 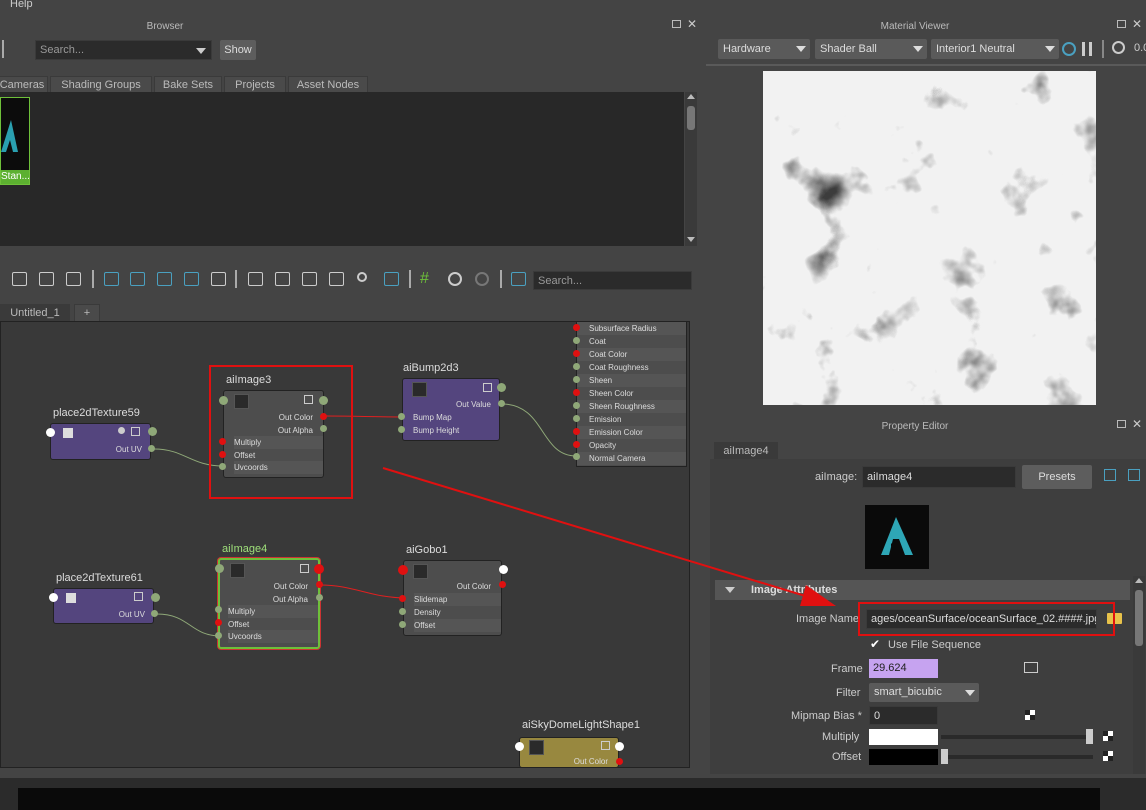 I want to click on annotation-arrow, so click(x=609, y=536).